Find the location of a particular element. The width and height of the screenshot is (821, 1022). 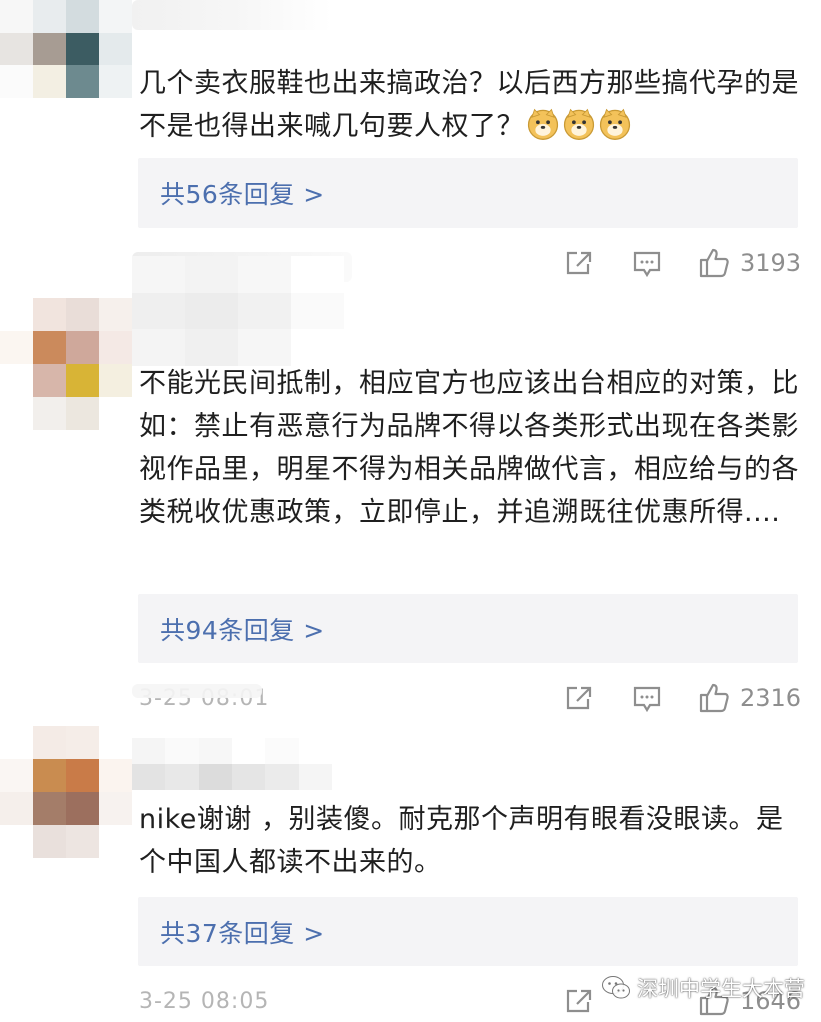

watermark-text: 深圳中学生大本营 is located at coordinates (721, 989).